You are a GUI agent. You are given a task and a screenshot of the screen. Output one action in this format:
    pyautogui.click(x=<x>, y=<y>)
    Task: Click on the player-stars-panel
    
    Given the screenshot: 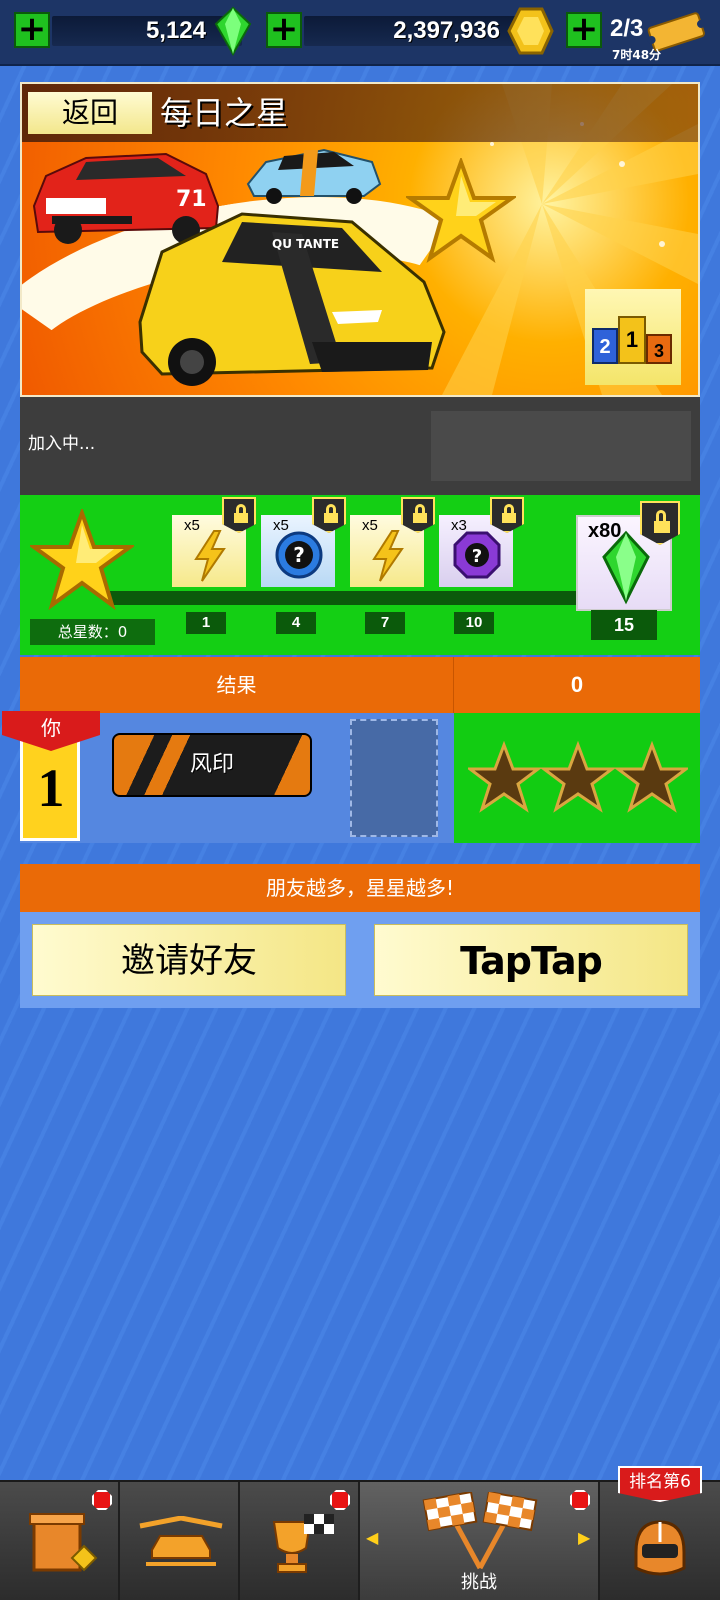 What is the action you would take?
    pyautogui.click(x=577, y=778)
    